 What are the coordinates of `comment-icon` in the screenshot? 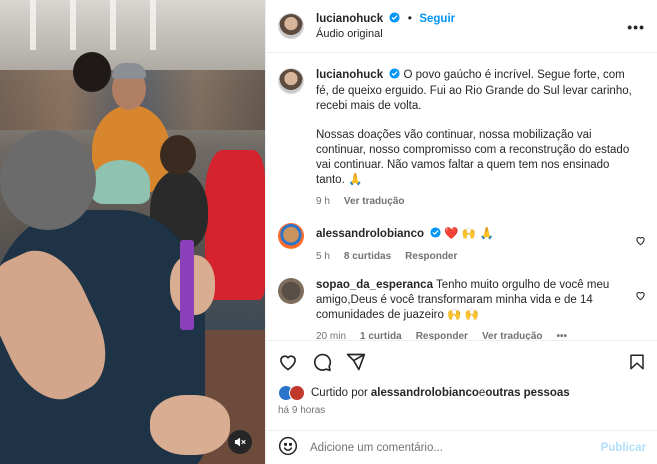 It's located at (322, 363).